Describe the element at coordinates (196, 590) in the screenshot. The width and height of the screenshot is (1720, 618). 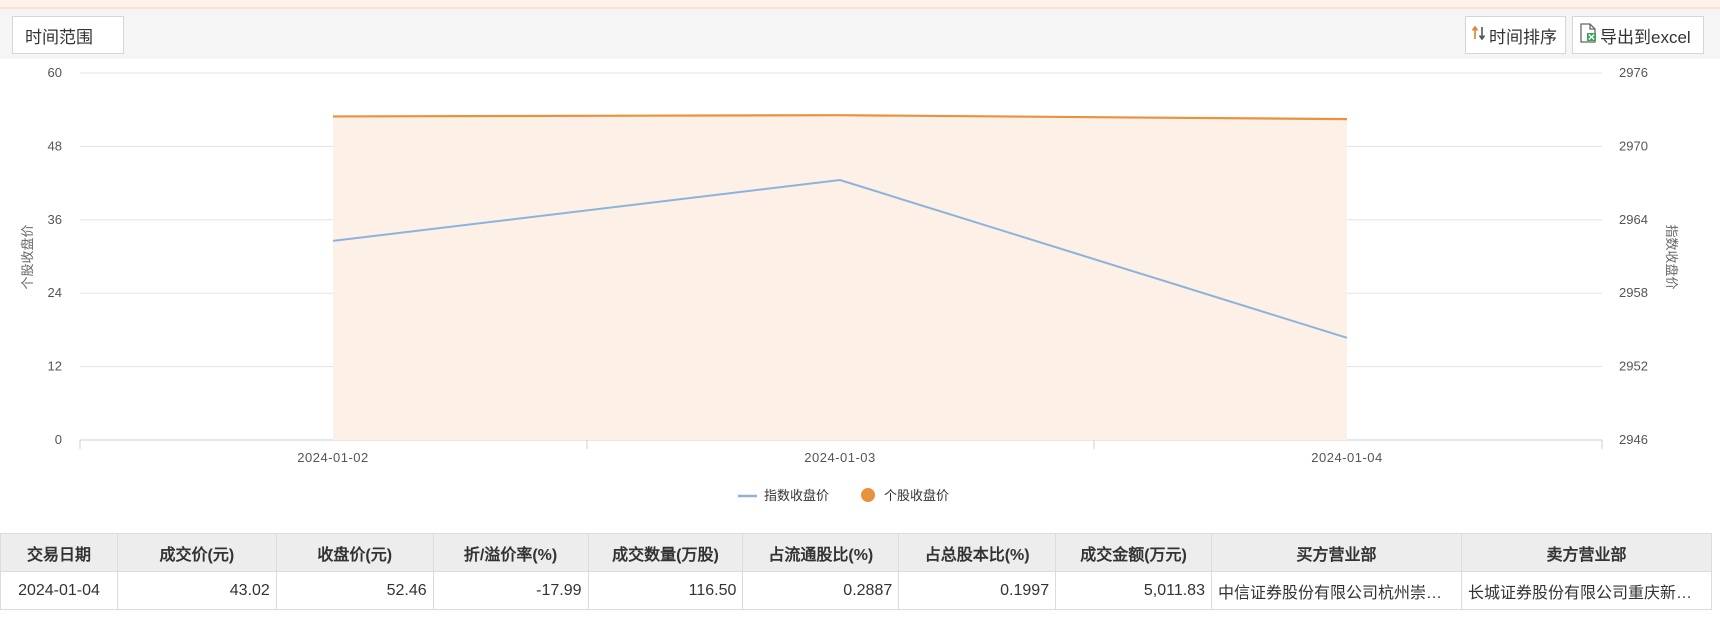
I see `table-cell-trade-price: 43.02` at that location.